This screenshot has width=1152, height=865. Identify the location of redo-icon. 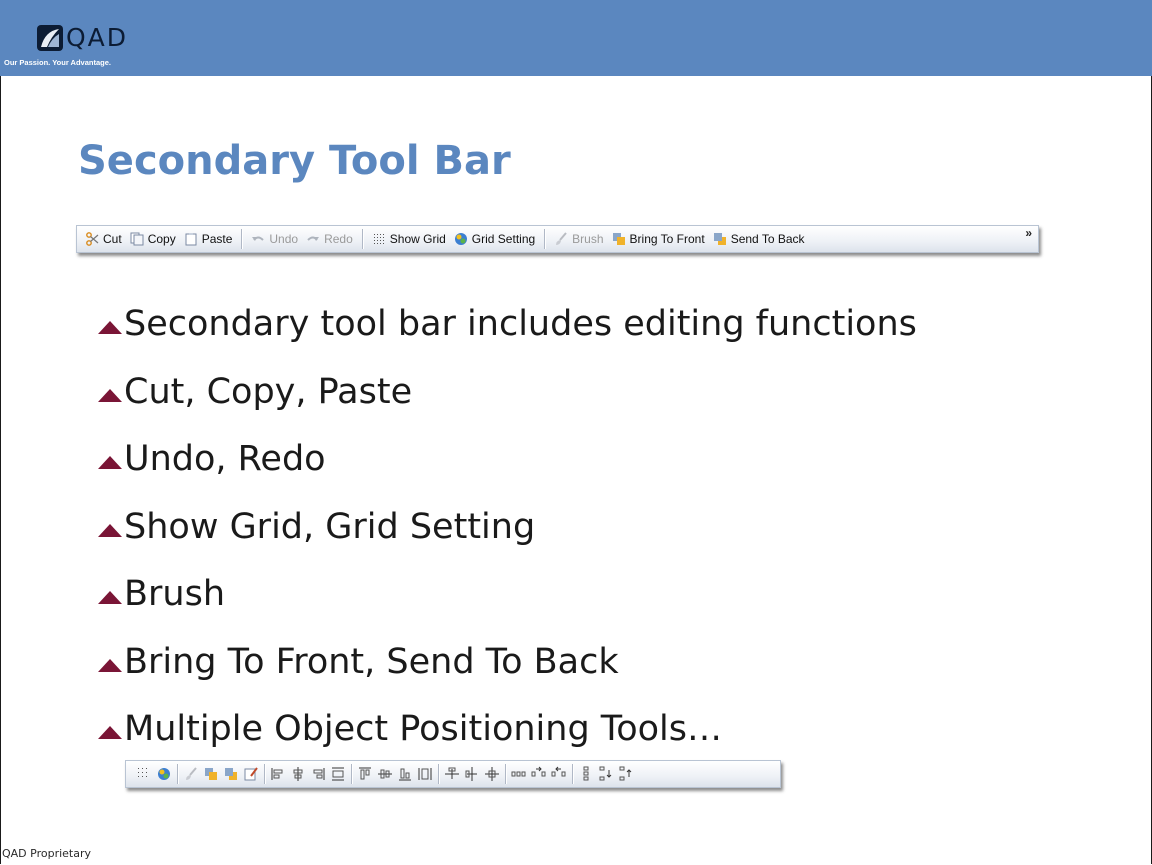
(313, 238).